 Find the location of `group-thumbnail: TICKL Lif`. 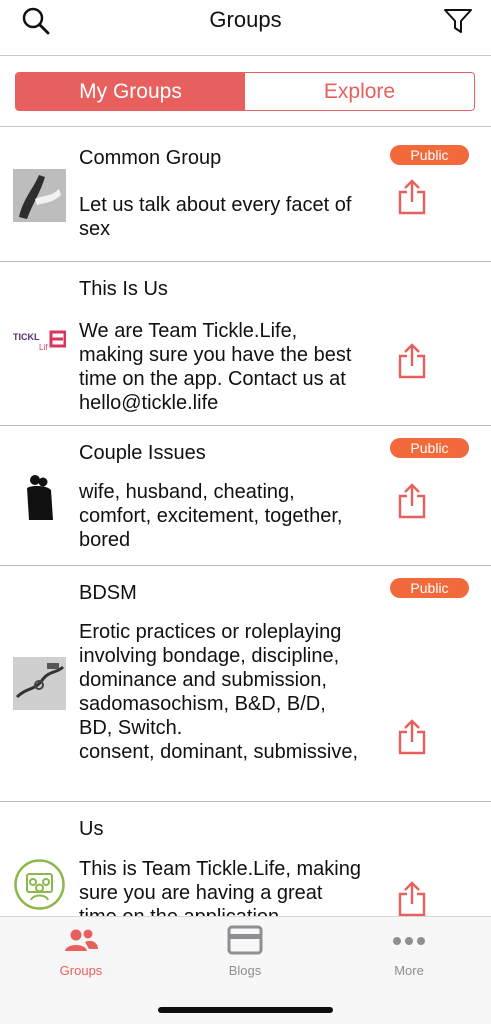

group-thumbnail: TICKL Lif is located at coordinates (39, 342).